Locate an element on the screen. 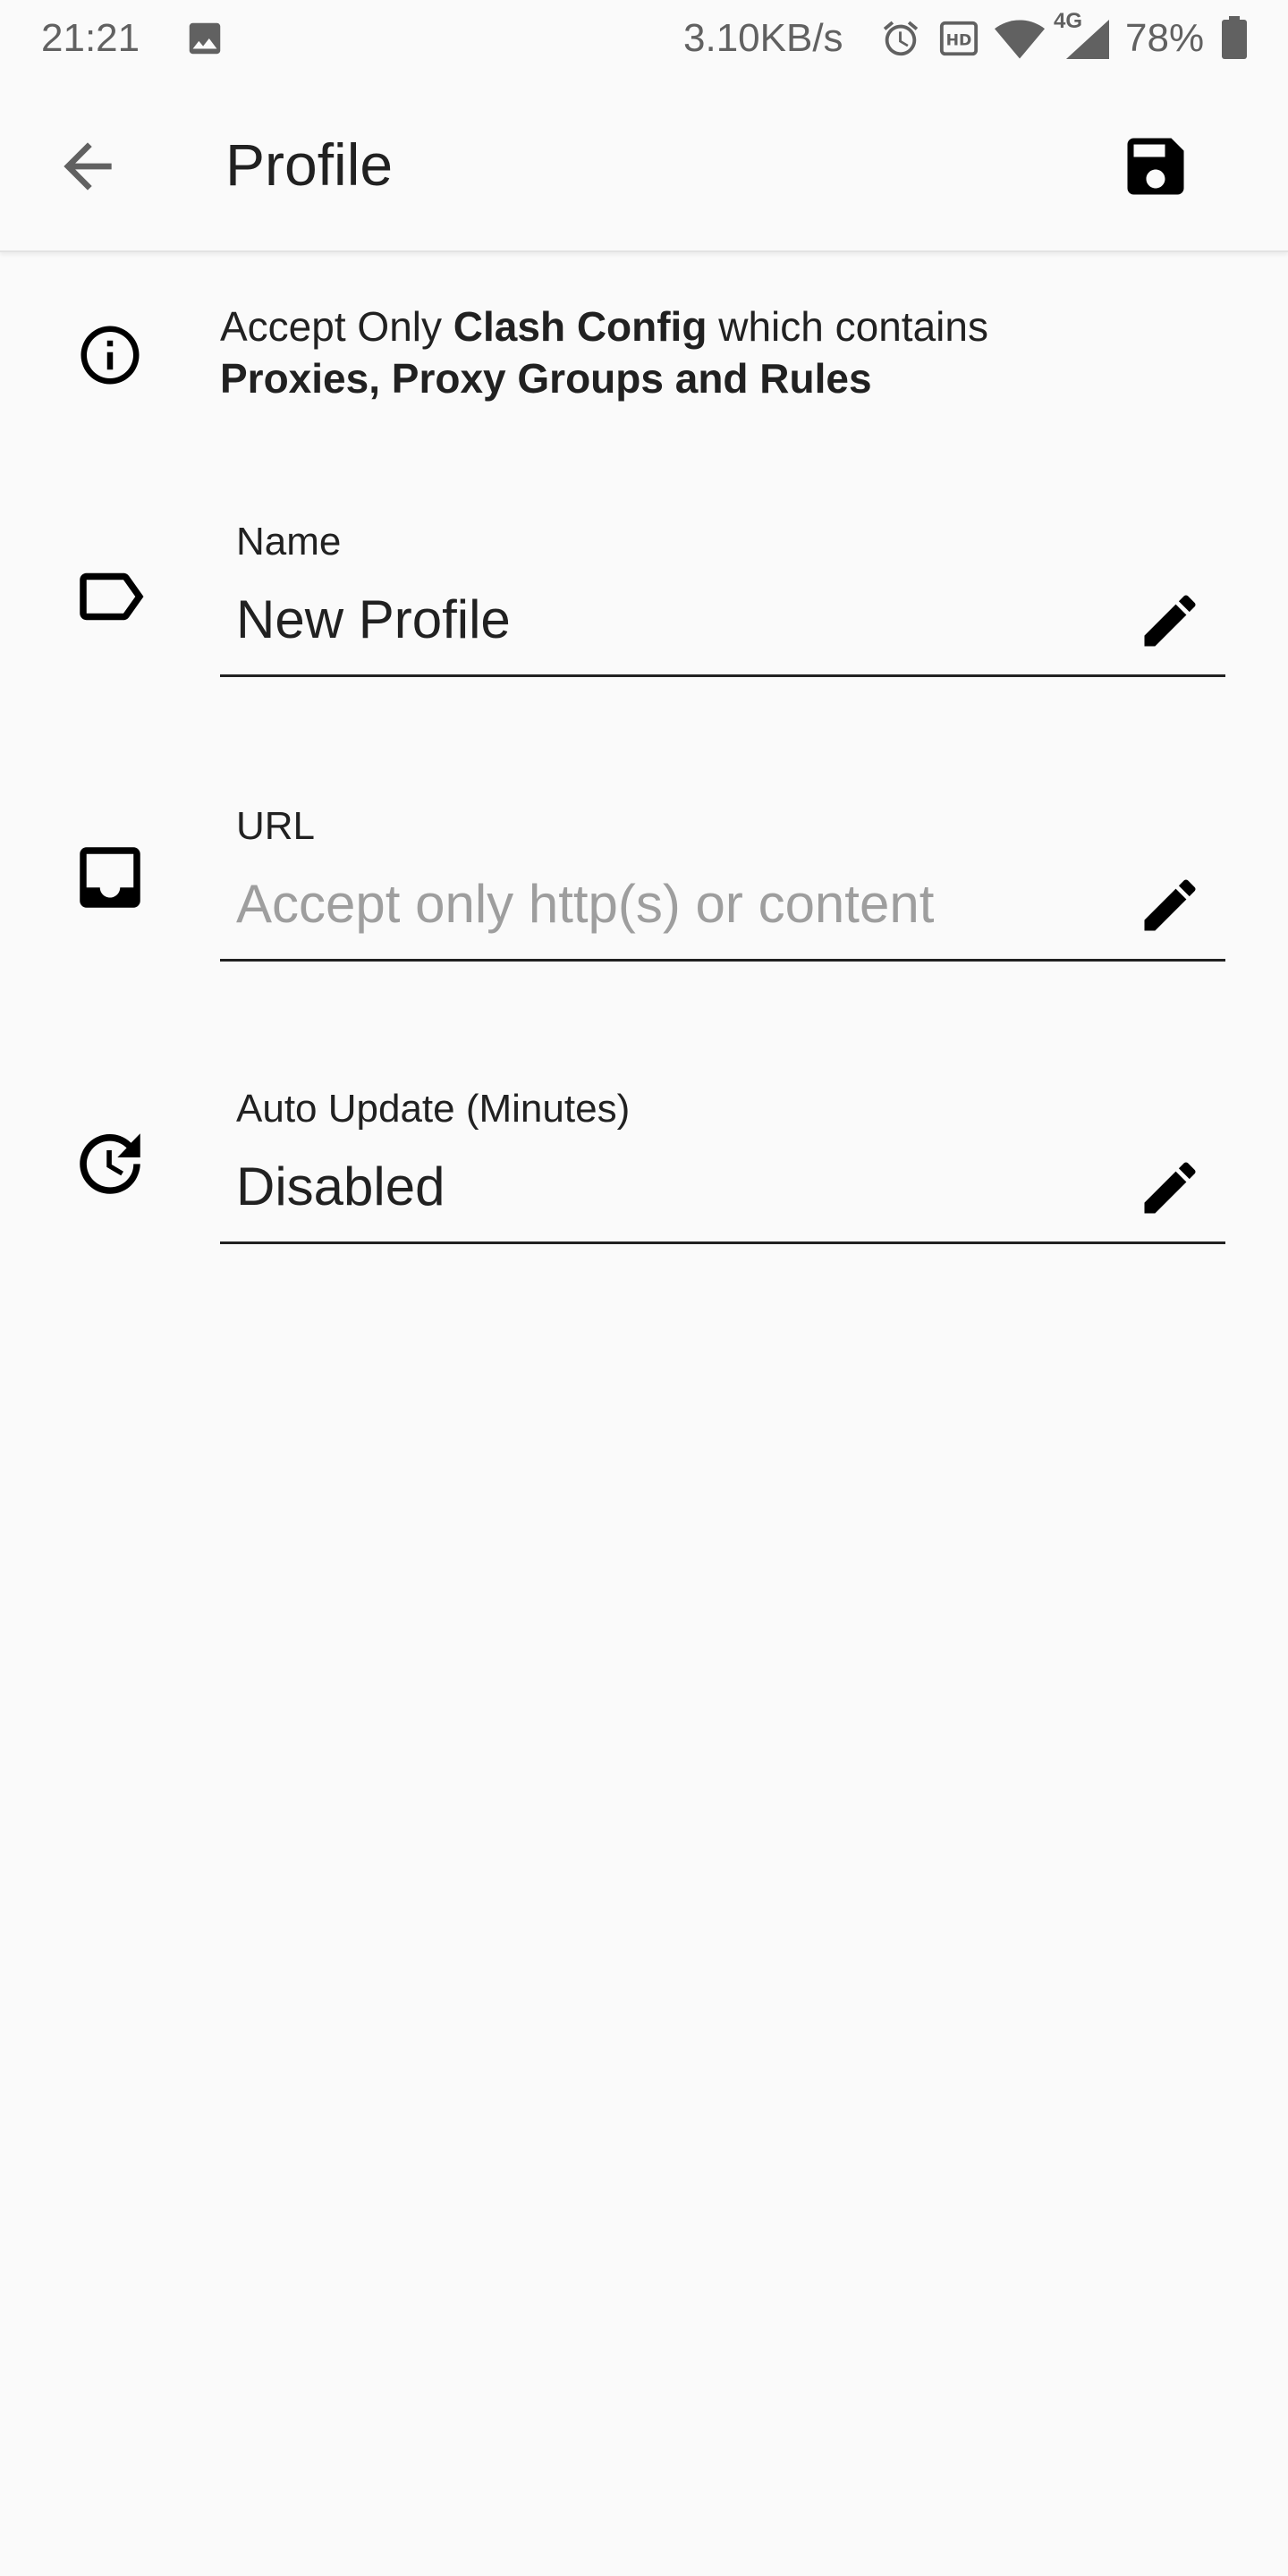  info-icon is located at coordinates (110, 355).